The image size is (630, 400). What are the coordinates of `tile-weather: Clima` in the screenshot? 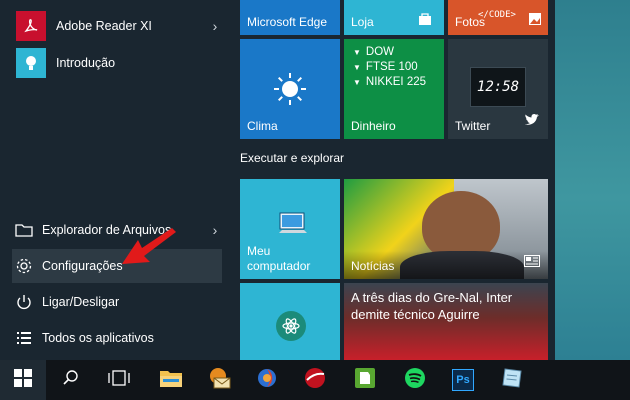 It's located at (290, 89).